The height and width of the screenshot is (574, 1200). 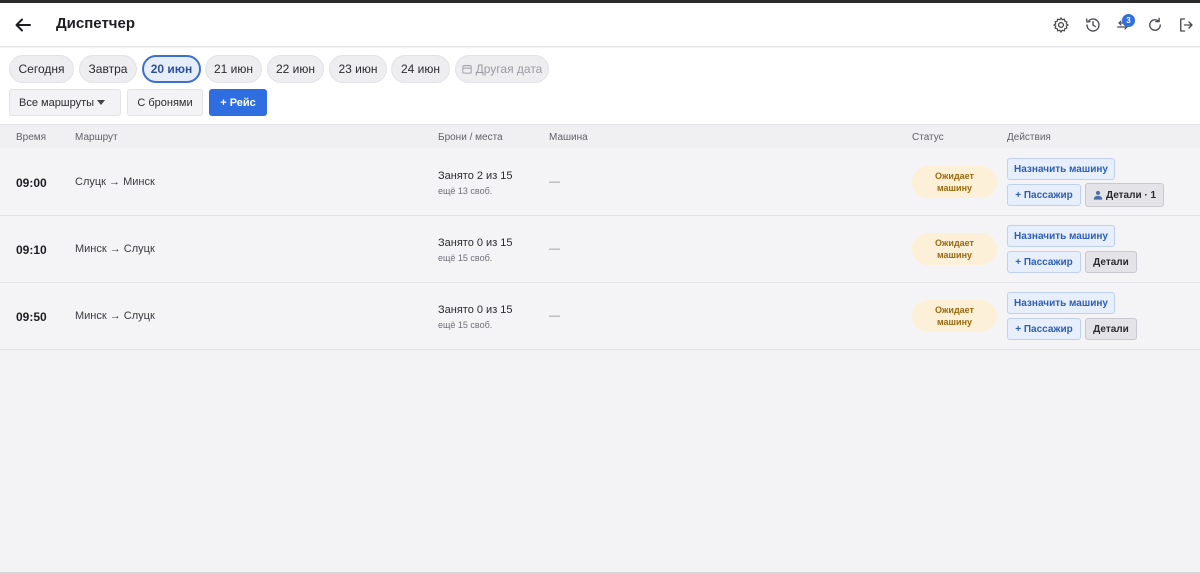 I want to click on date-chip-today: Сегодня, so click(x=41, y=69).